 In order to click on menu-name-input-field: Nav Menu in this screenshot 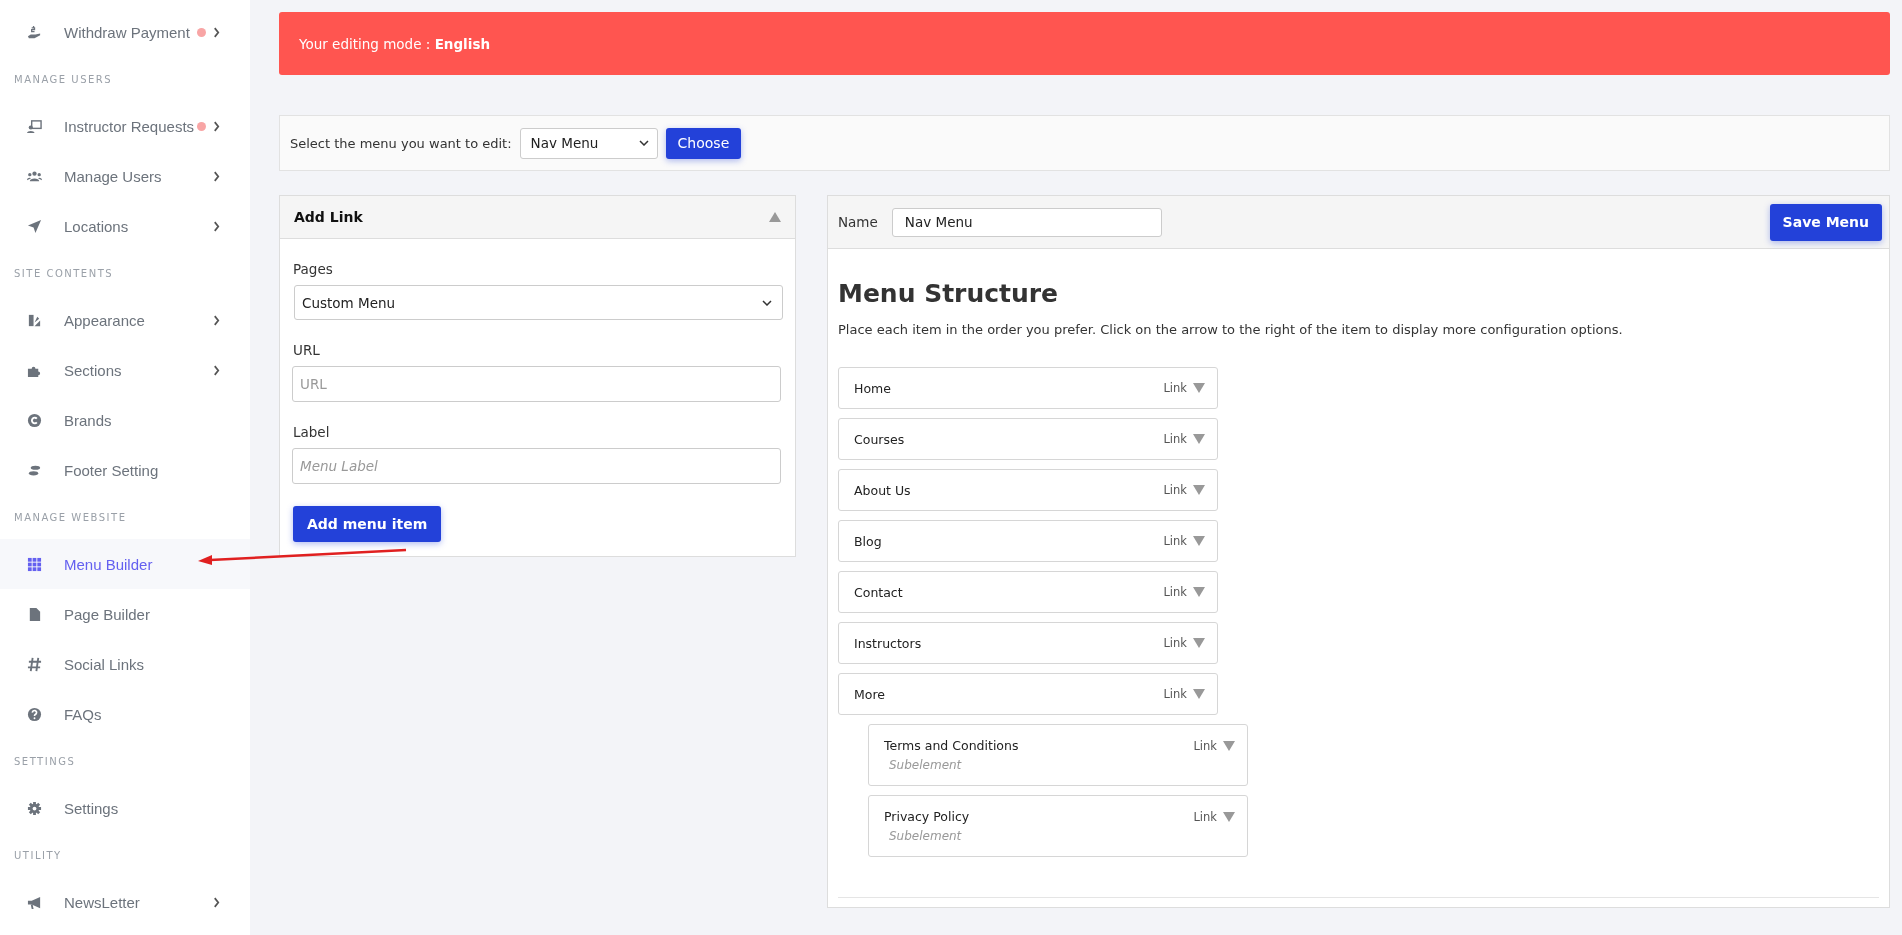, I will do `click(1026, 222)`.